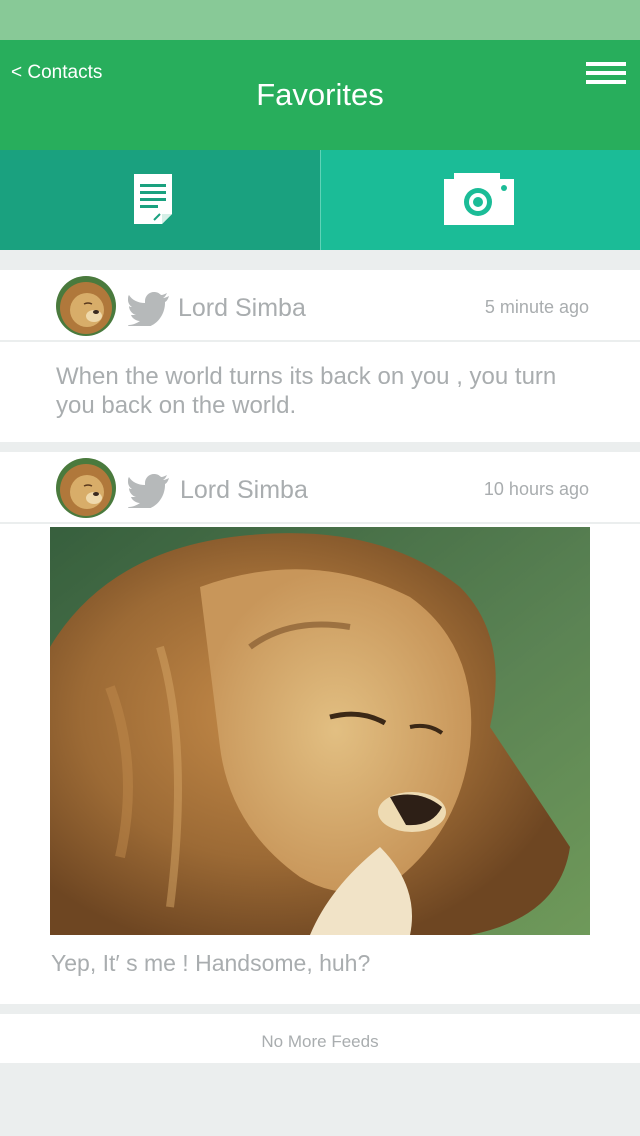  I want to click on nav-bar: < Contacts Favorites, so click(320, 95).